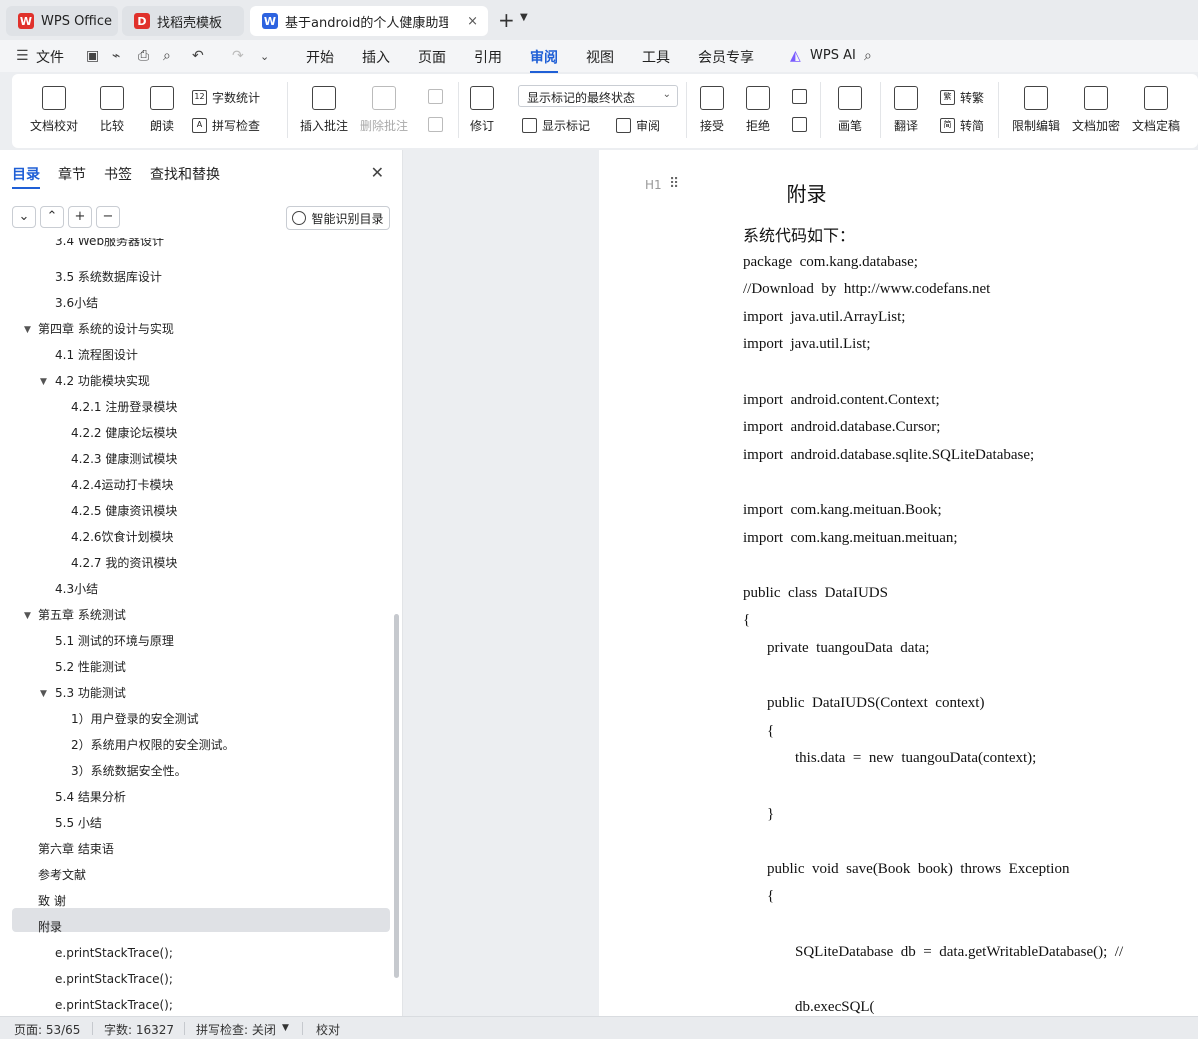 Image resolution: width=1198 pixels, height=1039 pixels. Describe the element at coordinates (1096, 110) in the screenshot. I see `encrypt-button: 文档加密` at that location.